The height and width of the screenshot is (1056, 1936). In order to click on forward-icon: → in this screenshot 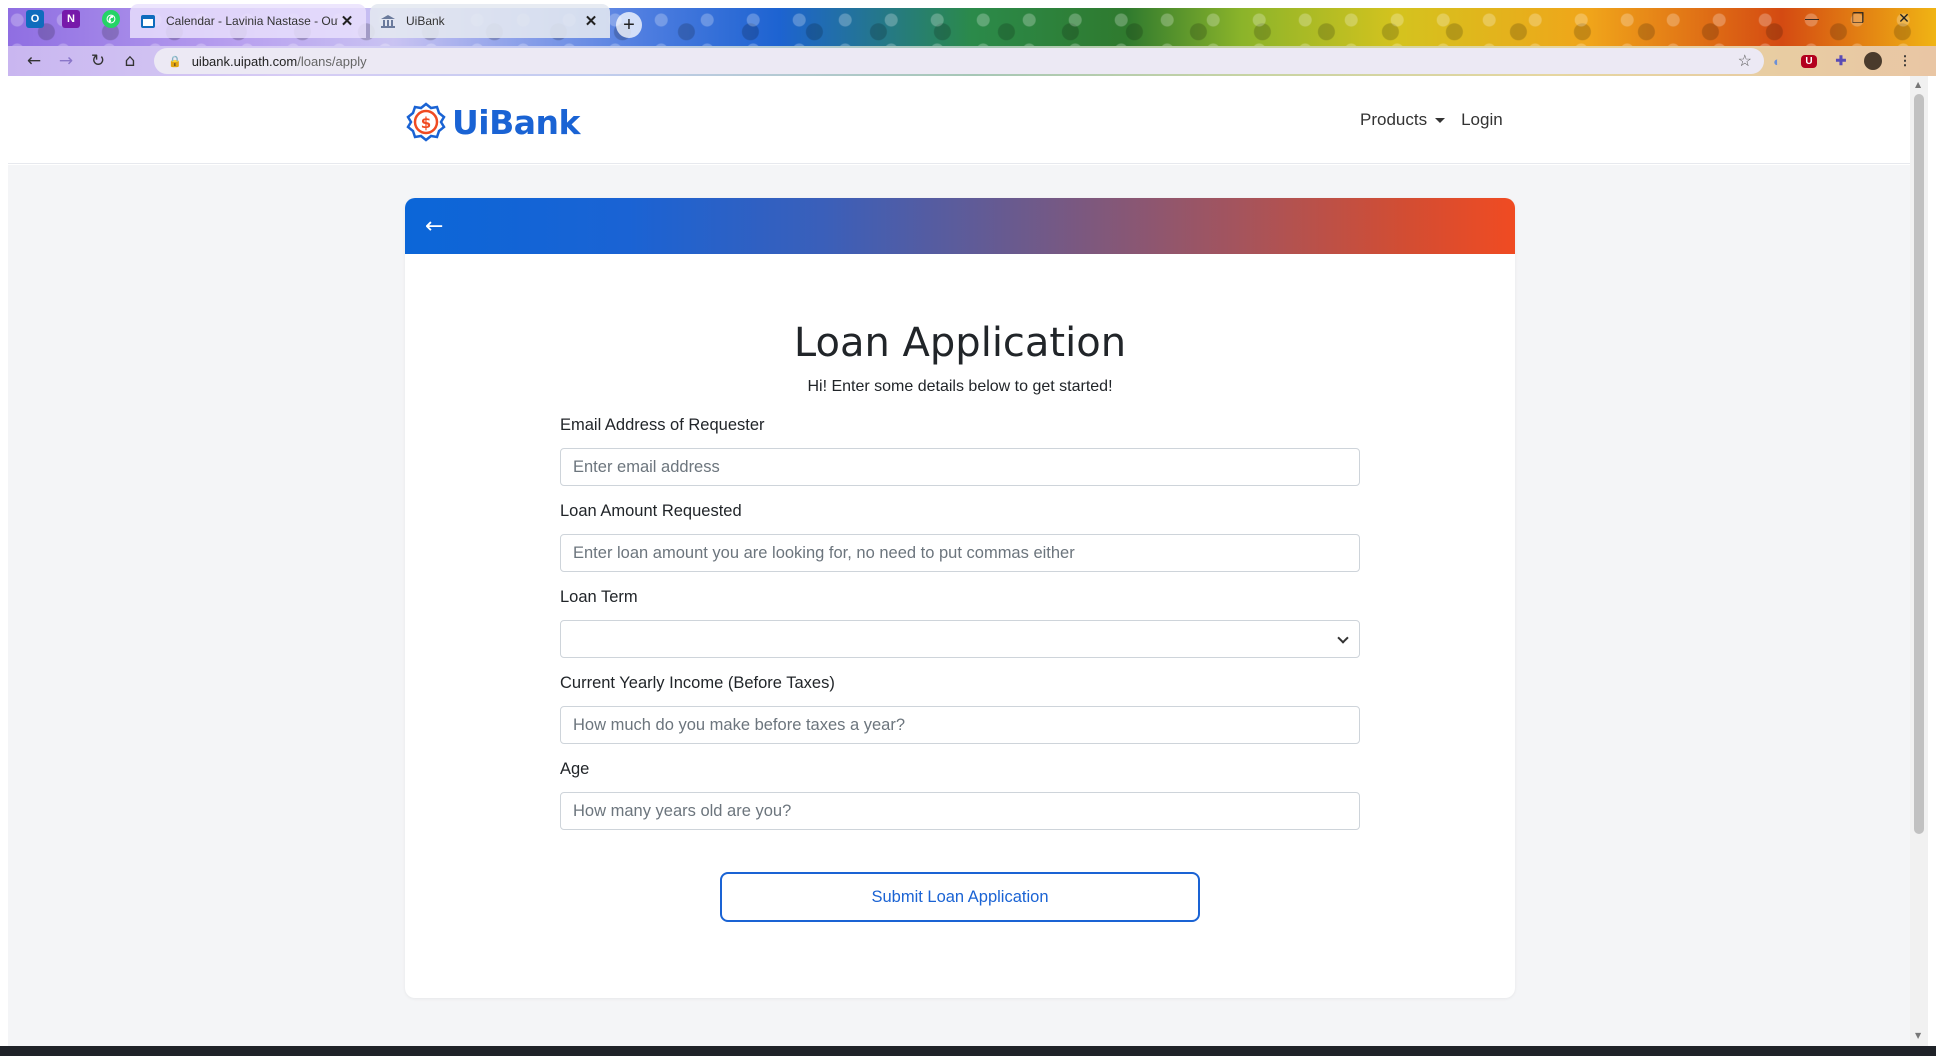, I will do `click(66, 61)`.